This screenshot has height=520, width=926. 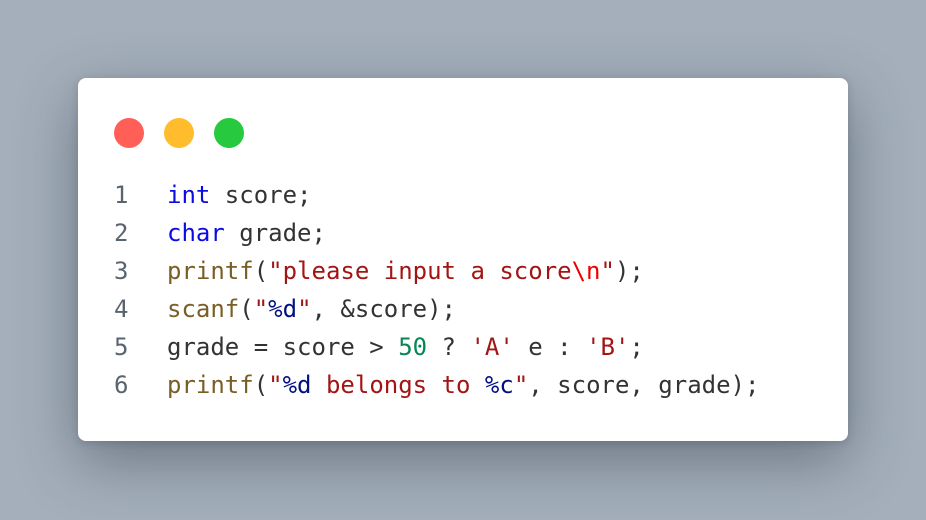 What do you see at coordinates (275, 233) in the screenshot?
I see `code-token: grade;` at bounding box center [275, 233].